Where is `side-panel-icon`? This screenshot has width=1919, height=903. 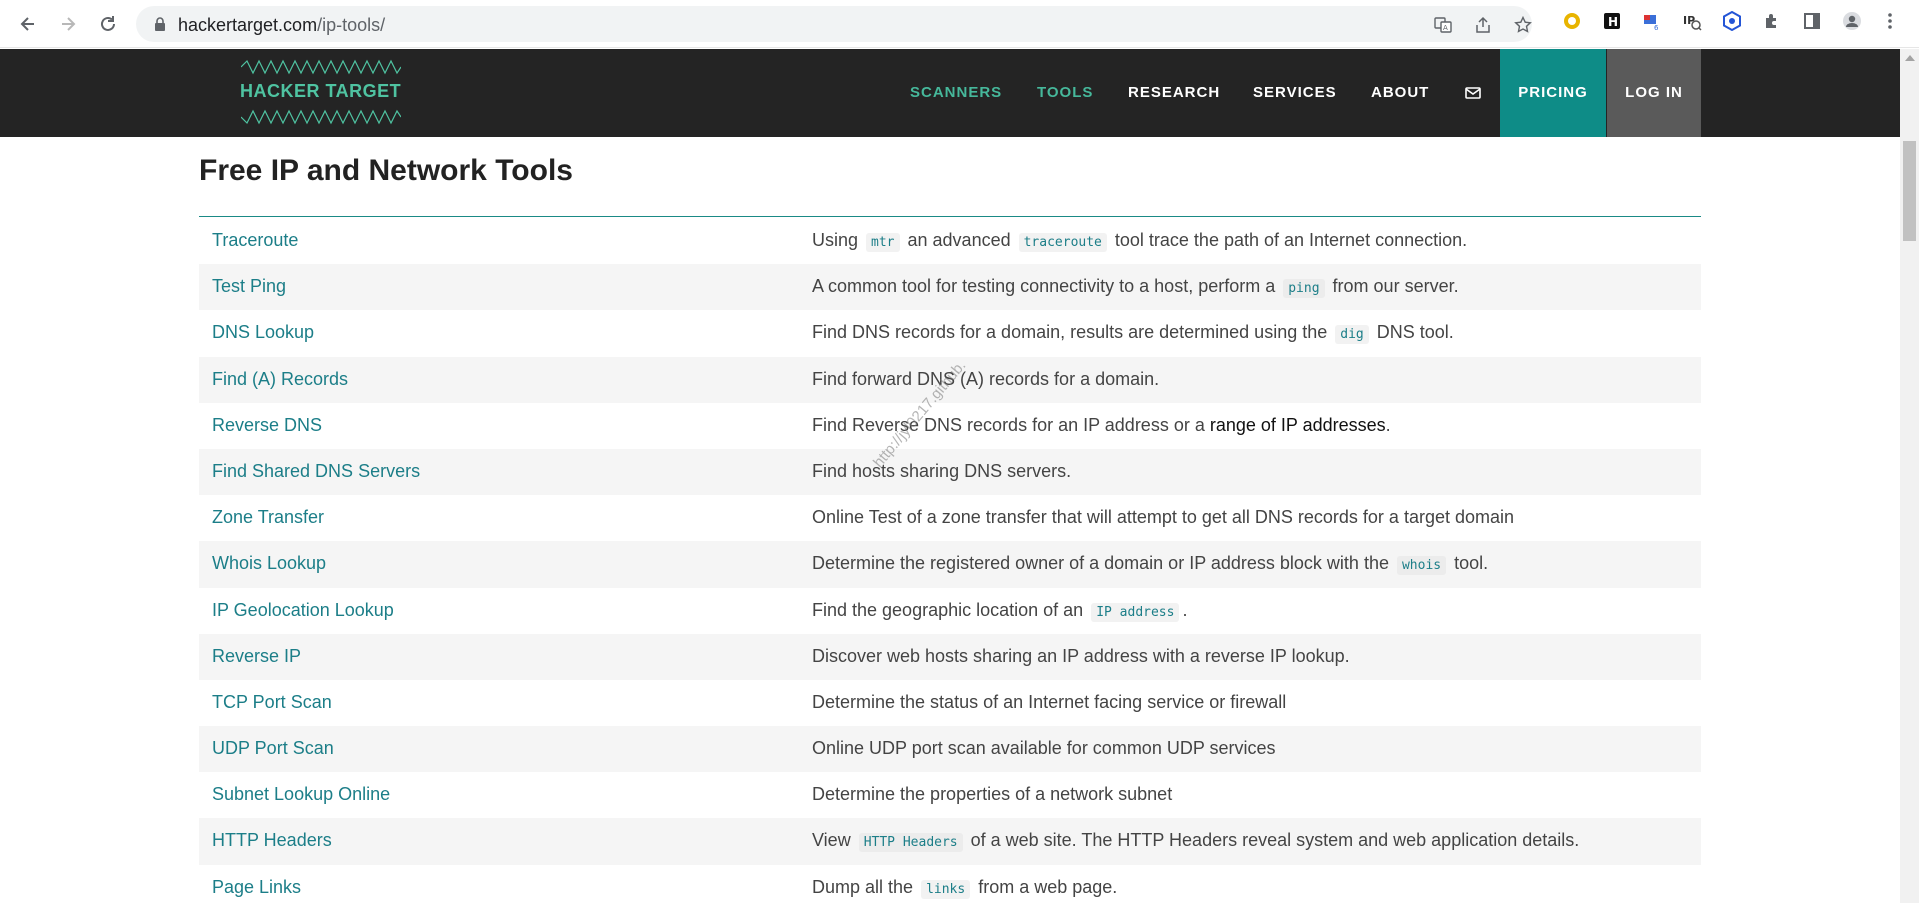 side-panel-icon is located at coordinates (1812, 21).